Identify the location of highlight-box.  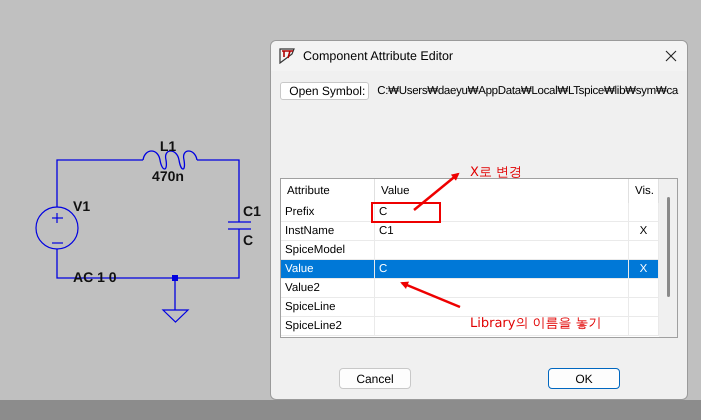
(406, 212).